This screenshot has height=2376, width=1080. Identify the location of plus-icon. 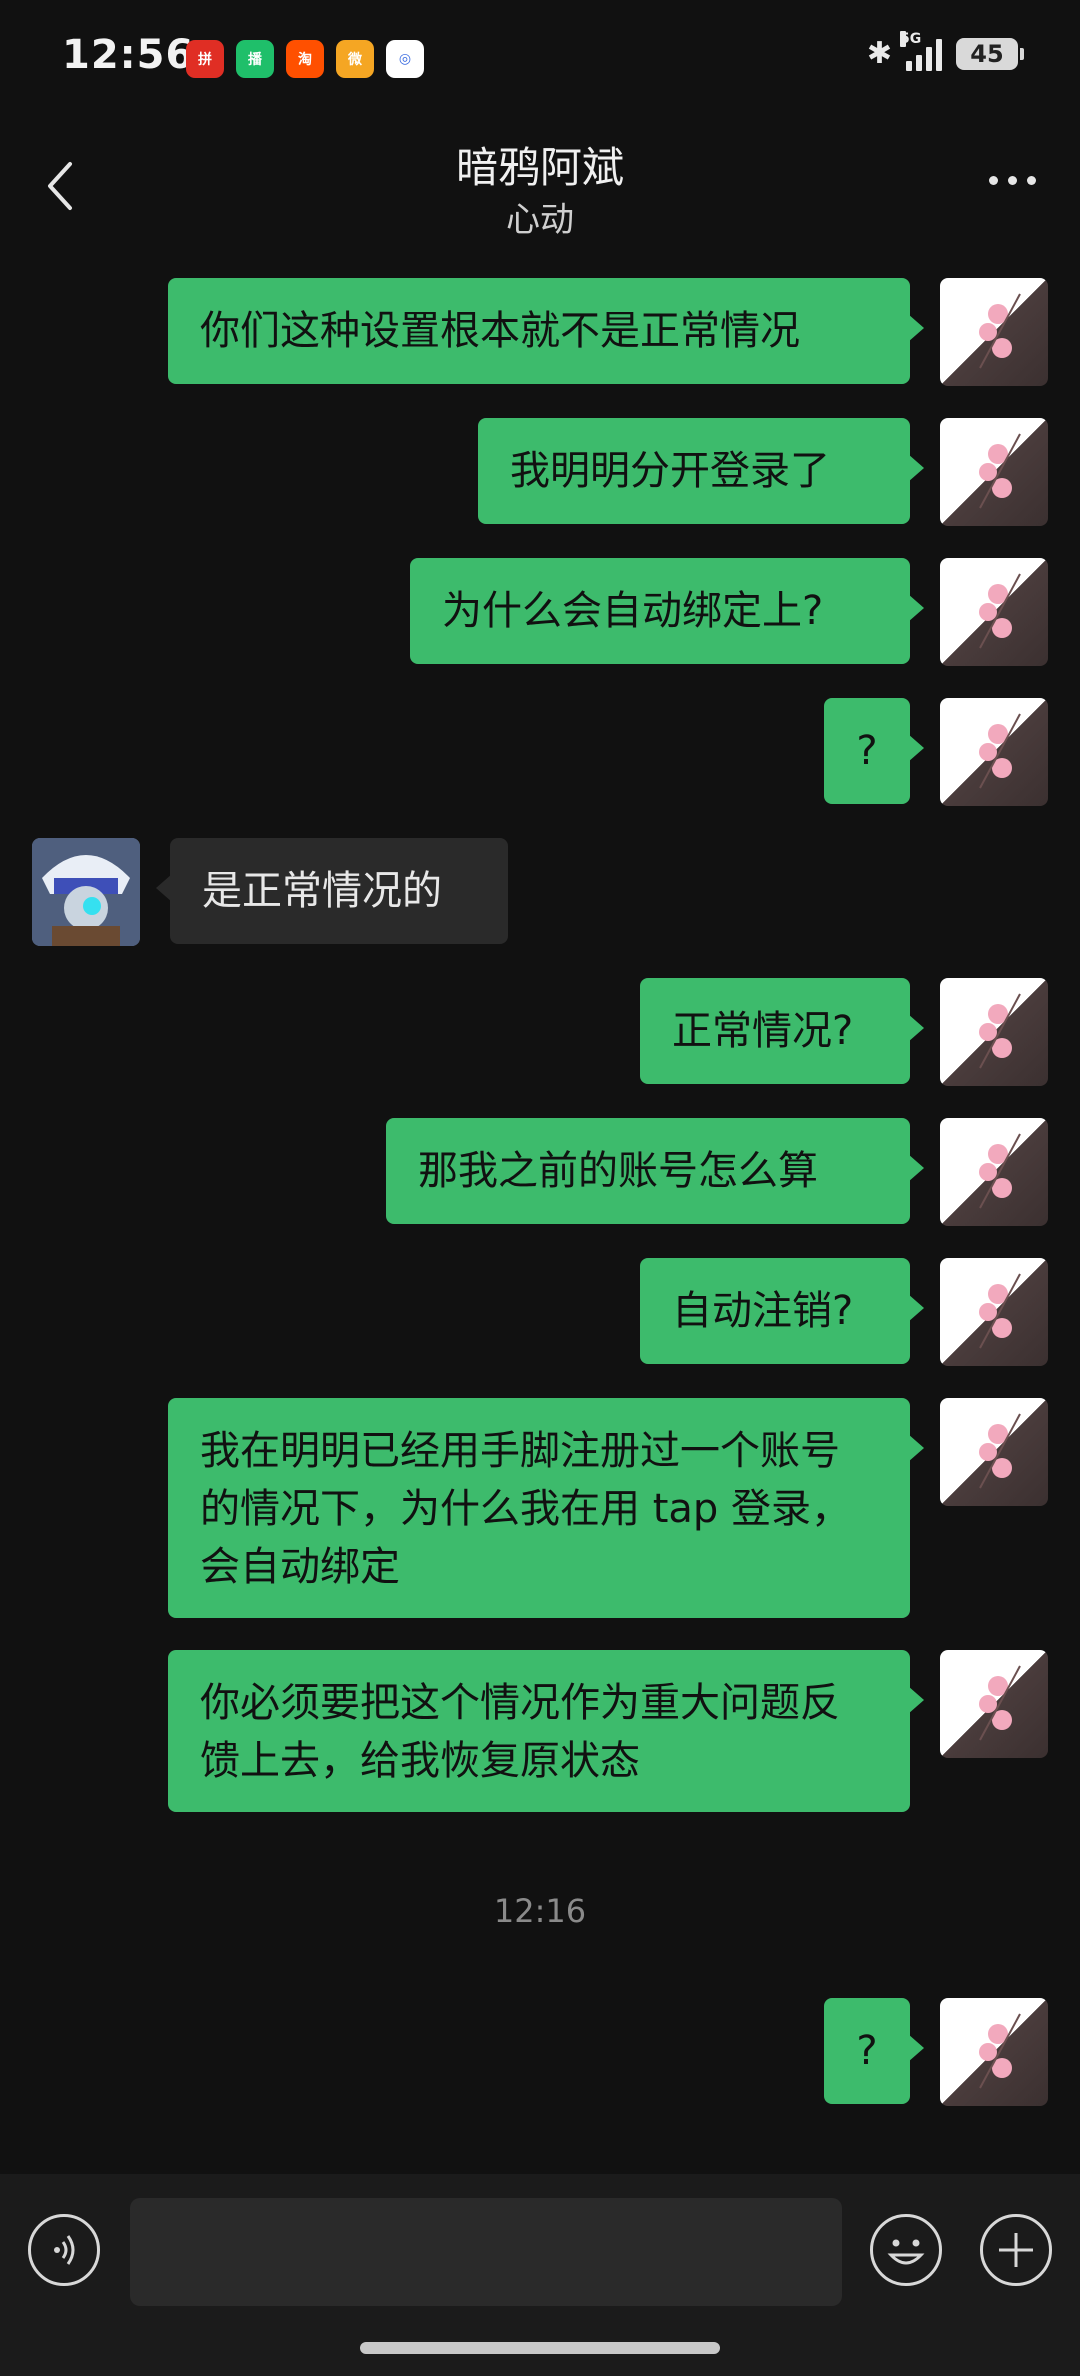
(1016, 2250).